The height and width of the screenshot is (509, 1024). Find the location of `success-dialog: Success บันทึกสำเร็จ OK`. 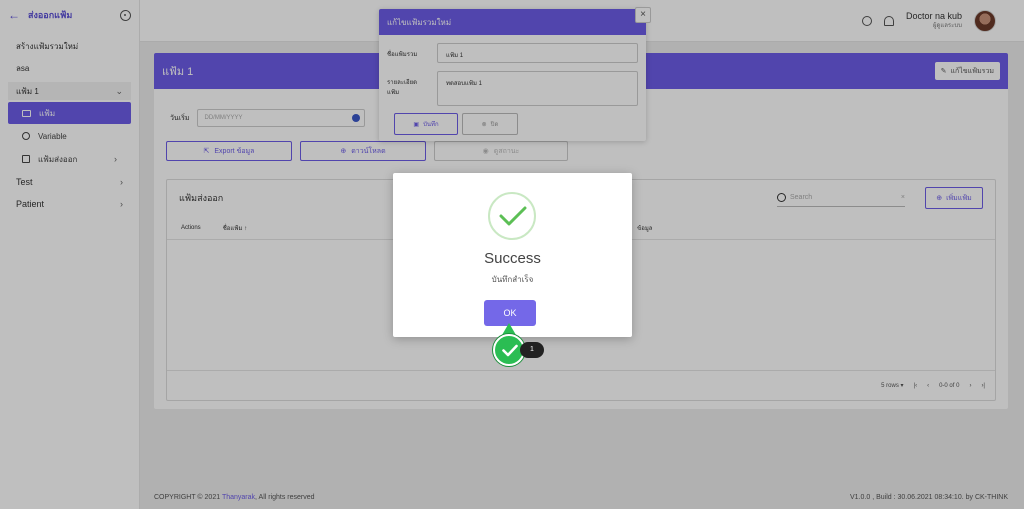

success-dialog: Success บันทึกสำเร็จ OK is located at coordinates (512, 255).